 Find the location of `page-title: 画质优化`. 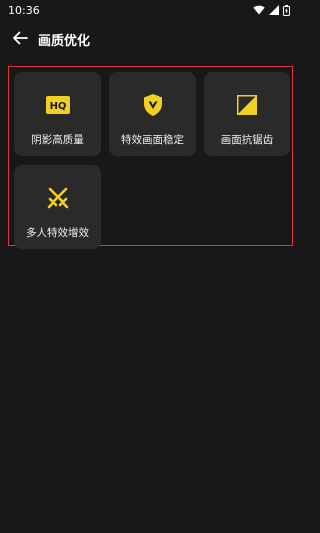

page-title: 画质优化 is located at coordinates (64, 41).